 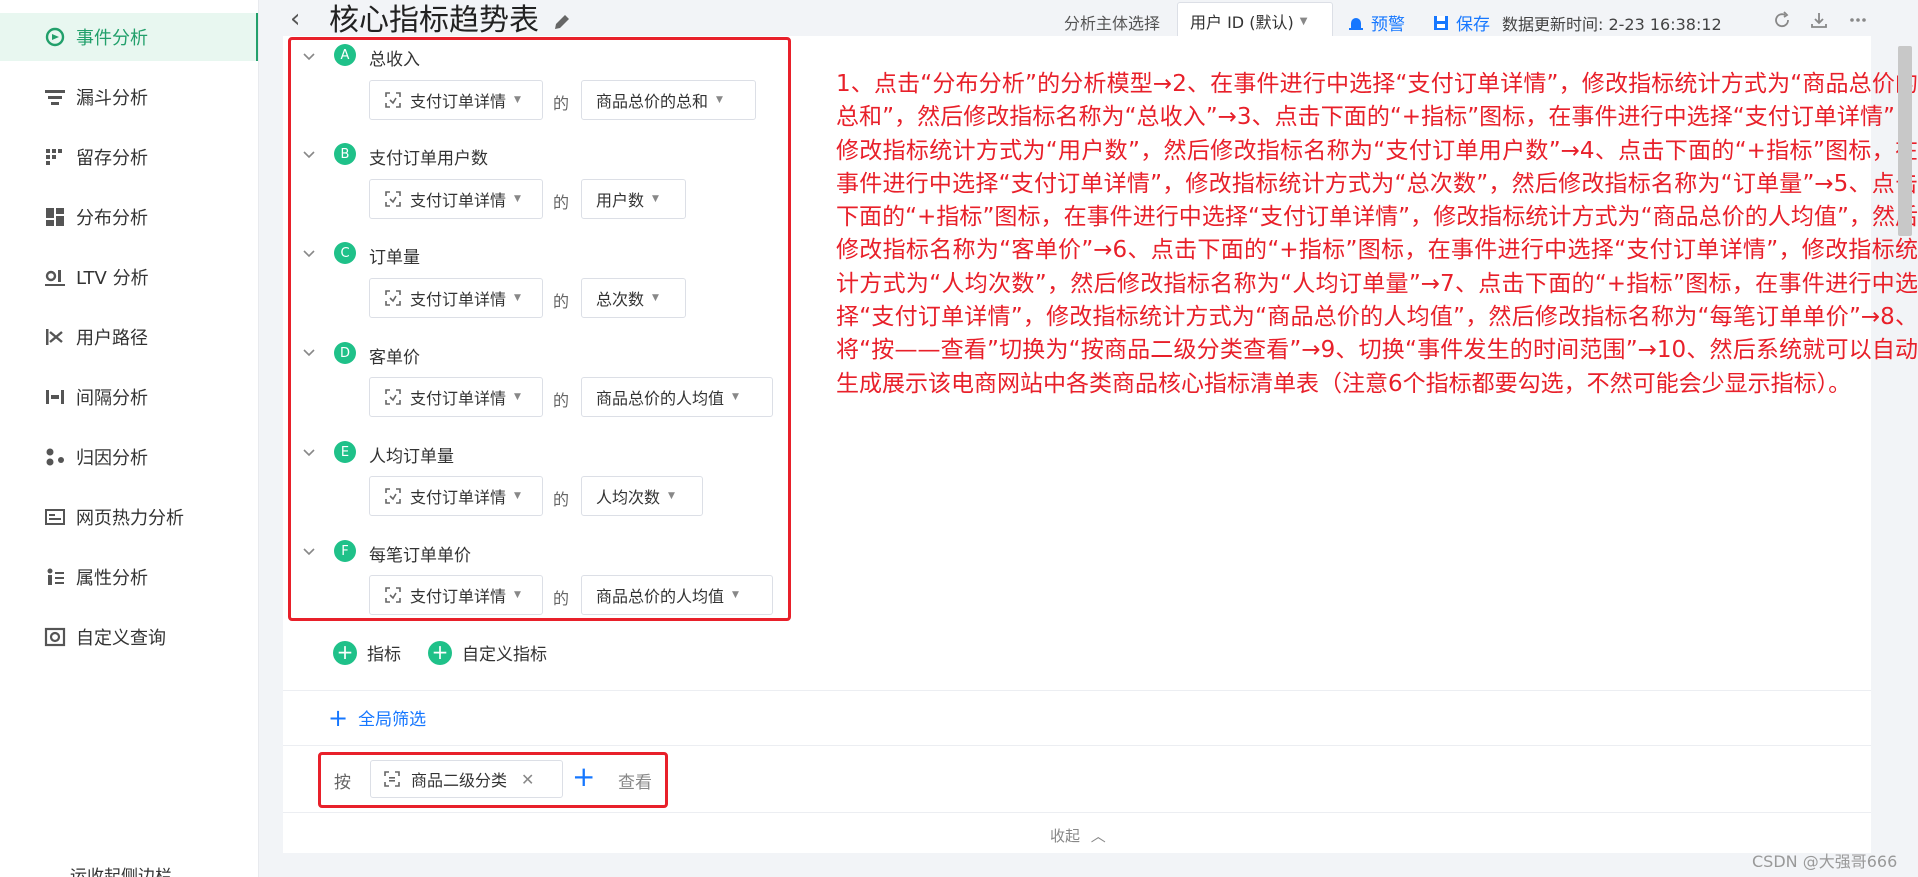 I want to click on heatmap-icon, so click(x=55, y=517).